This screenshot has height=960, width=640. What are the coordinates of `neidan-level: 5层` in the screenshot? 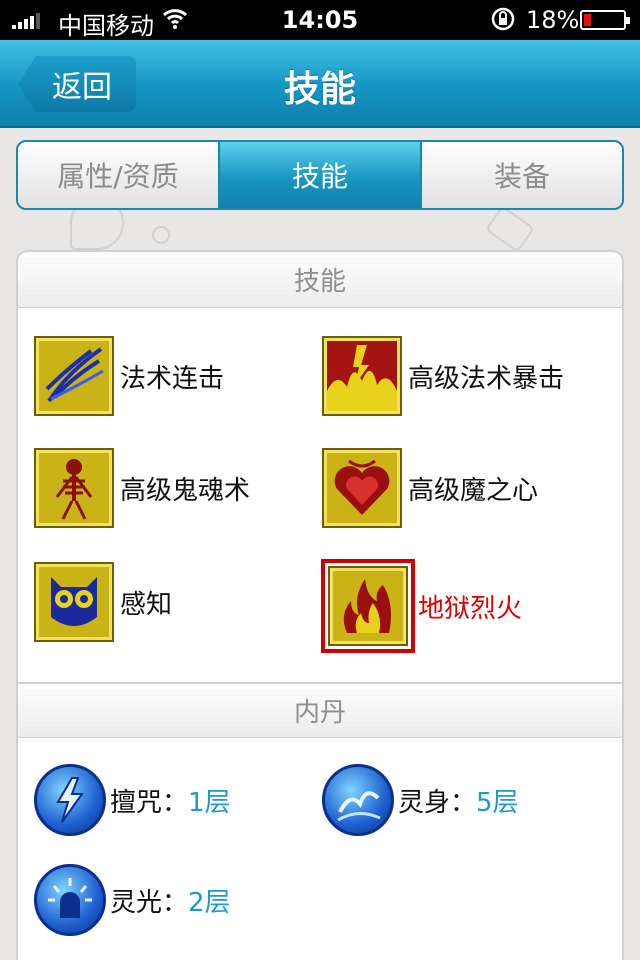 It's located at (497, 802).